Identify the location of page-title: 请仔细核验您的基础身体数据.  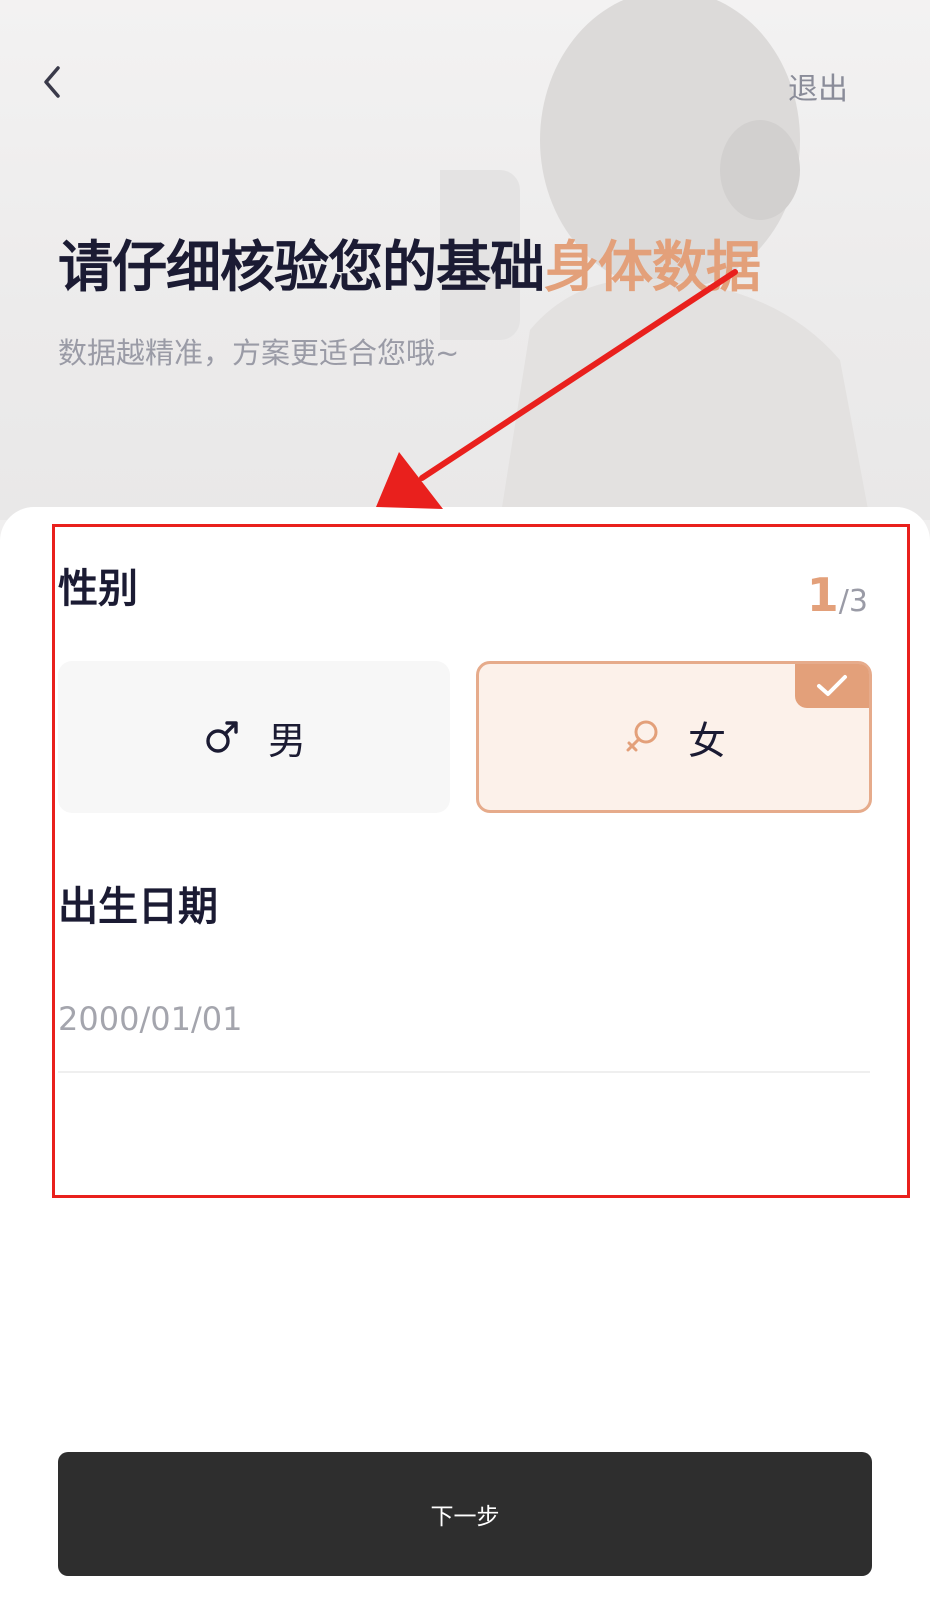
(409, 262).